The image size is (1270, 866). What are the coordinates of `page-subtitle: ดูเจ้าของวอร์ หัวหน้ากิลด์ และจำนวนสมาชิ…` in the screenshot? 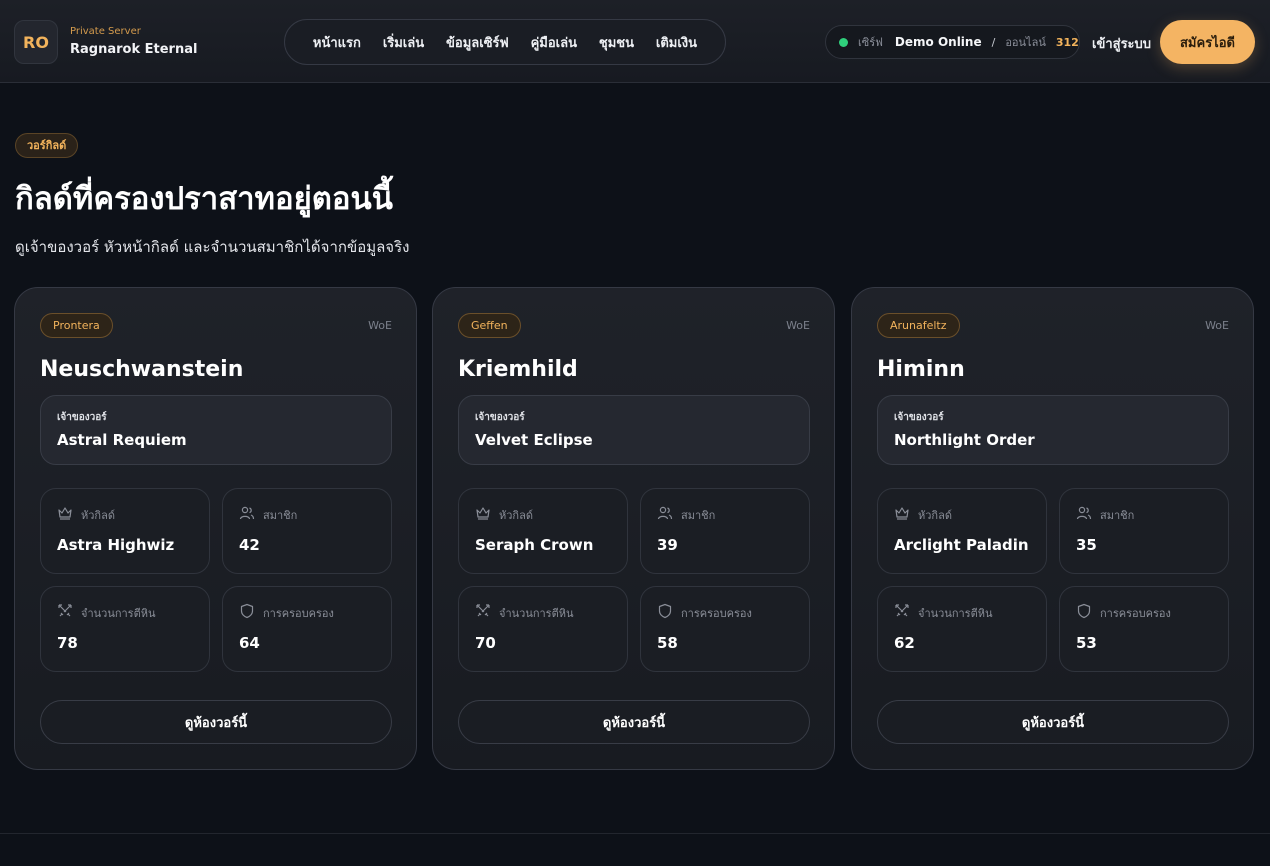 It's located at (212, 247).